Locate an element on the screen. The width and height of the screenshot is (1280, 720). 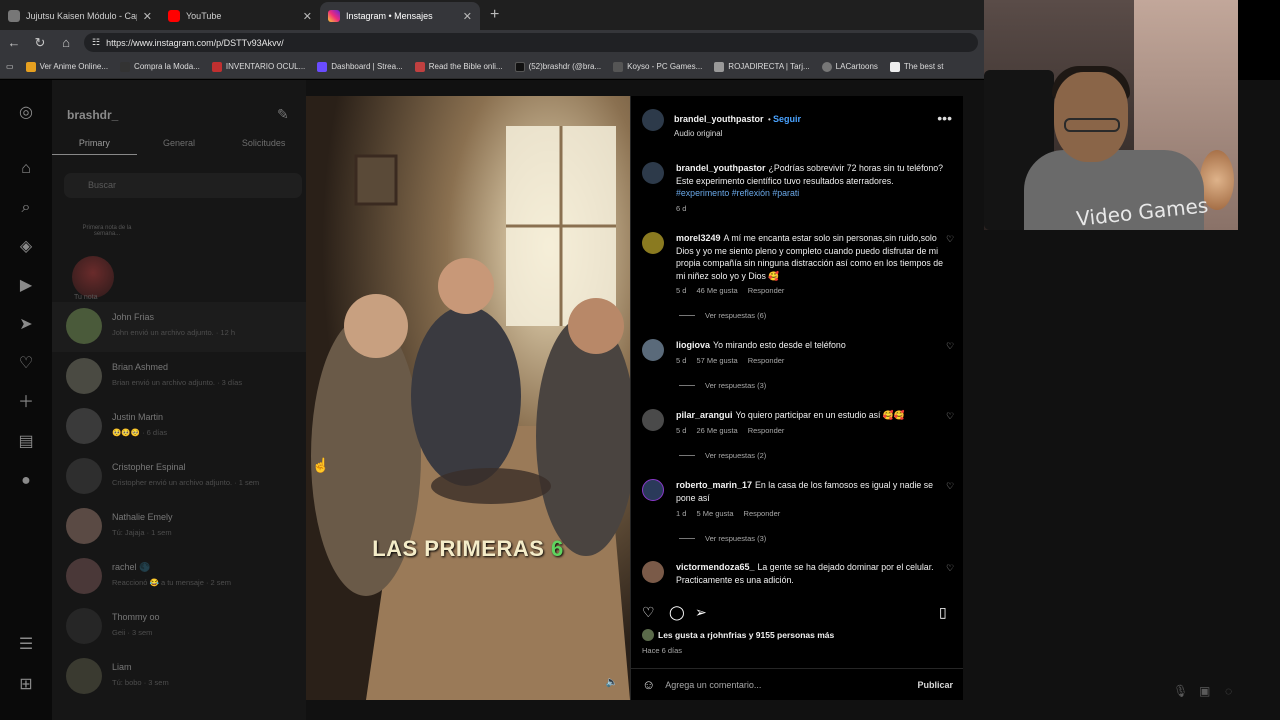
comment-username: roberto_marin_17 is located at coordinates (714, 485).